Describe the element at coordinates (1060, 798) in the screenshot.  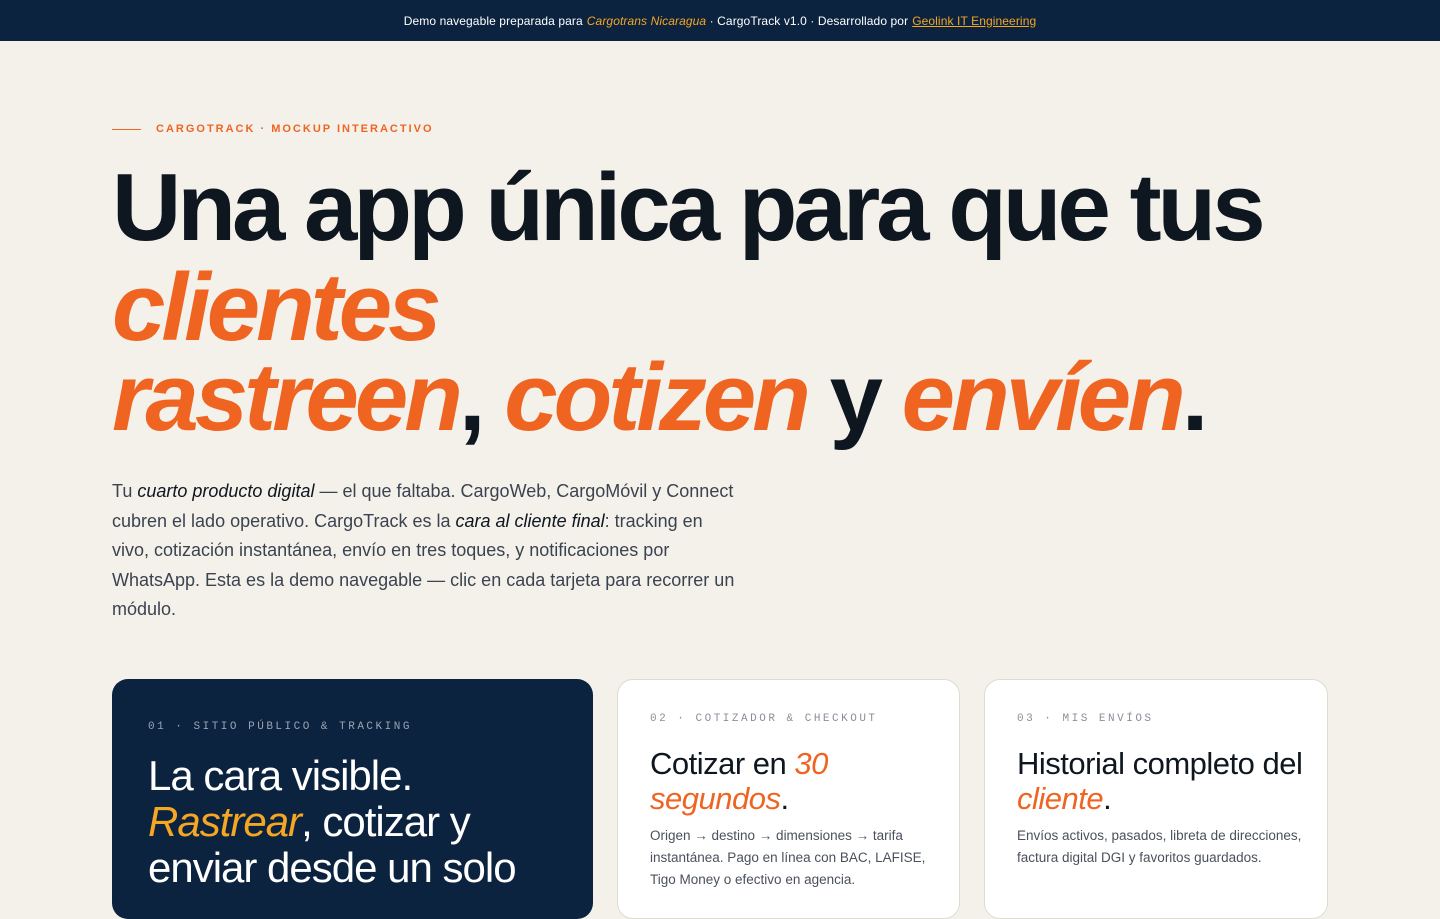
I see `card-title-accent: cliente` at that location.